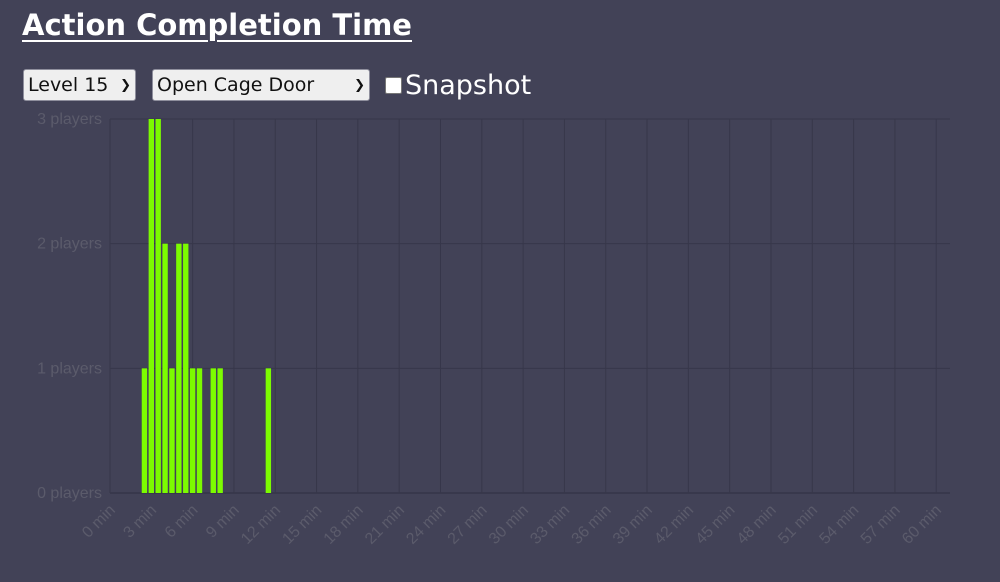 Image resolution: width=1000 pixels, height=582 pixels. I want to click on x-tick-label: 51 min, so click(798, 525).